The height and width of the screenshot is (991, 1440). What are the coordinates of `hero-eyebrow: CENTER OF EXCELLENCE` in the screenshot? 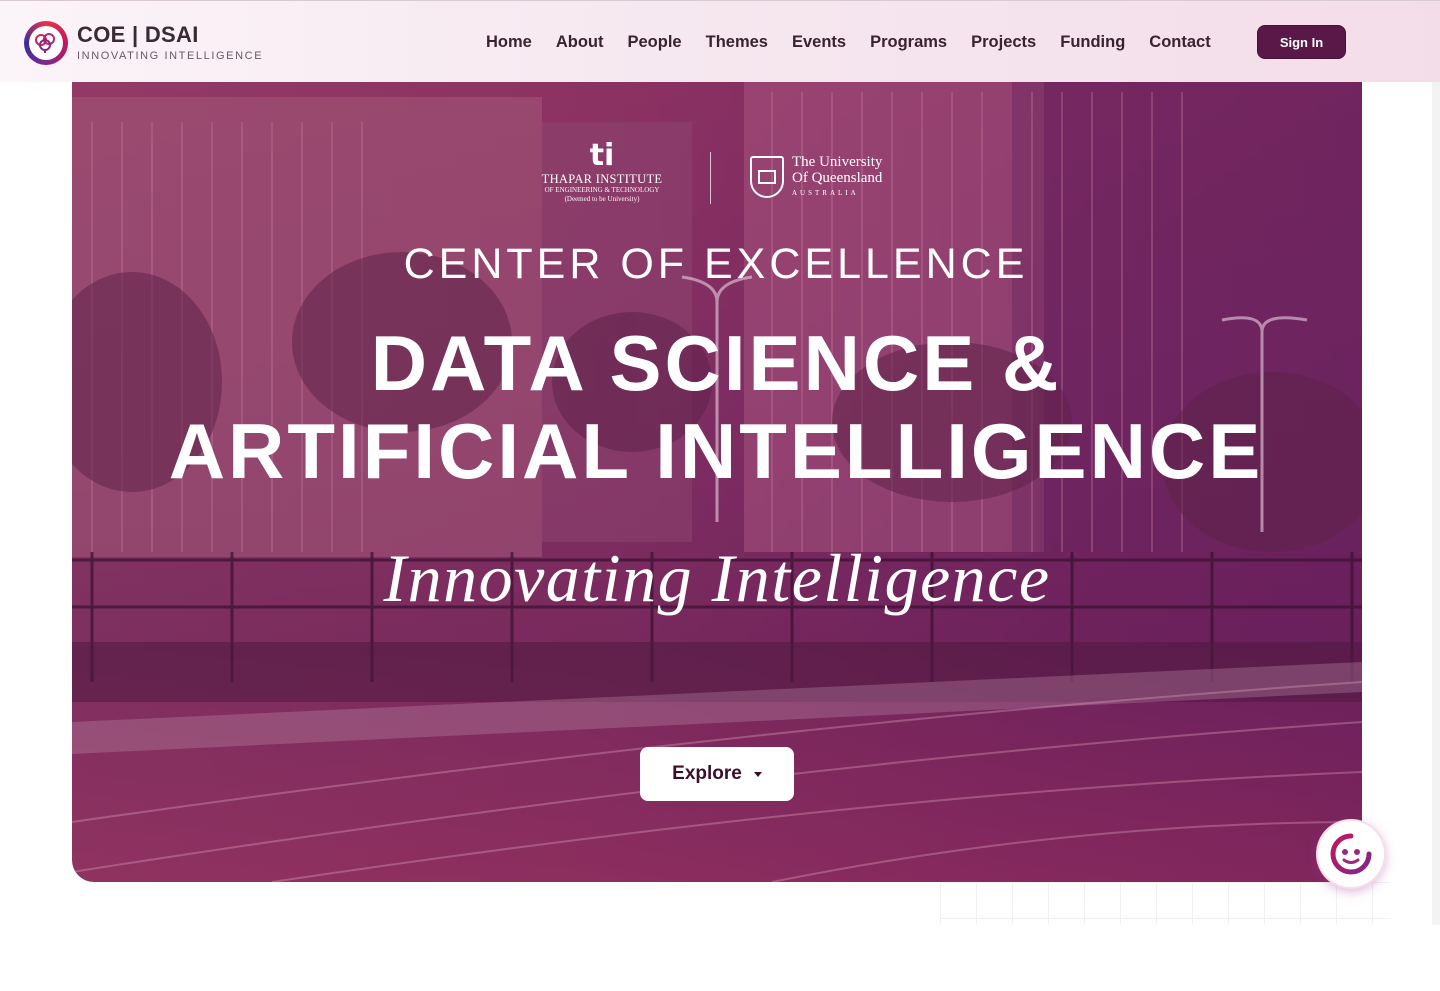 It's located at (716, 264).